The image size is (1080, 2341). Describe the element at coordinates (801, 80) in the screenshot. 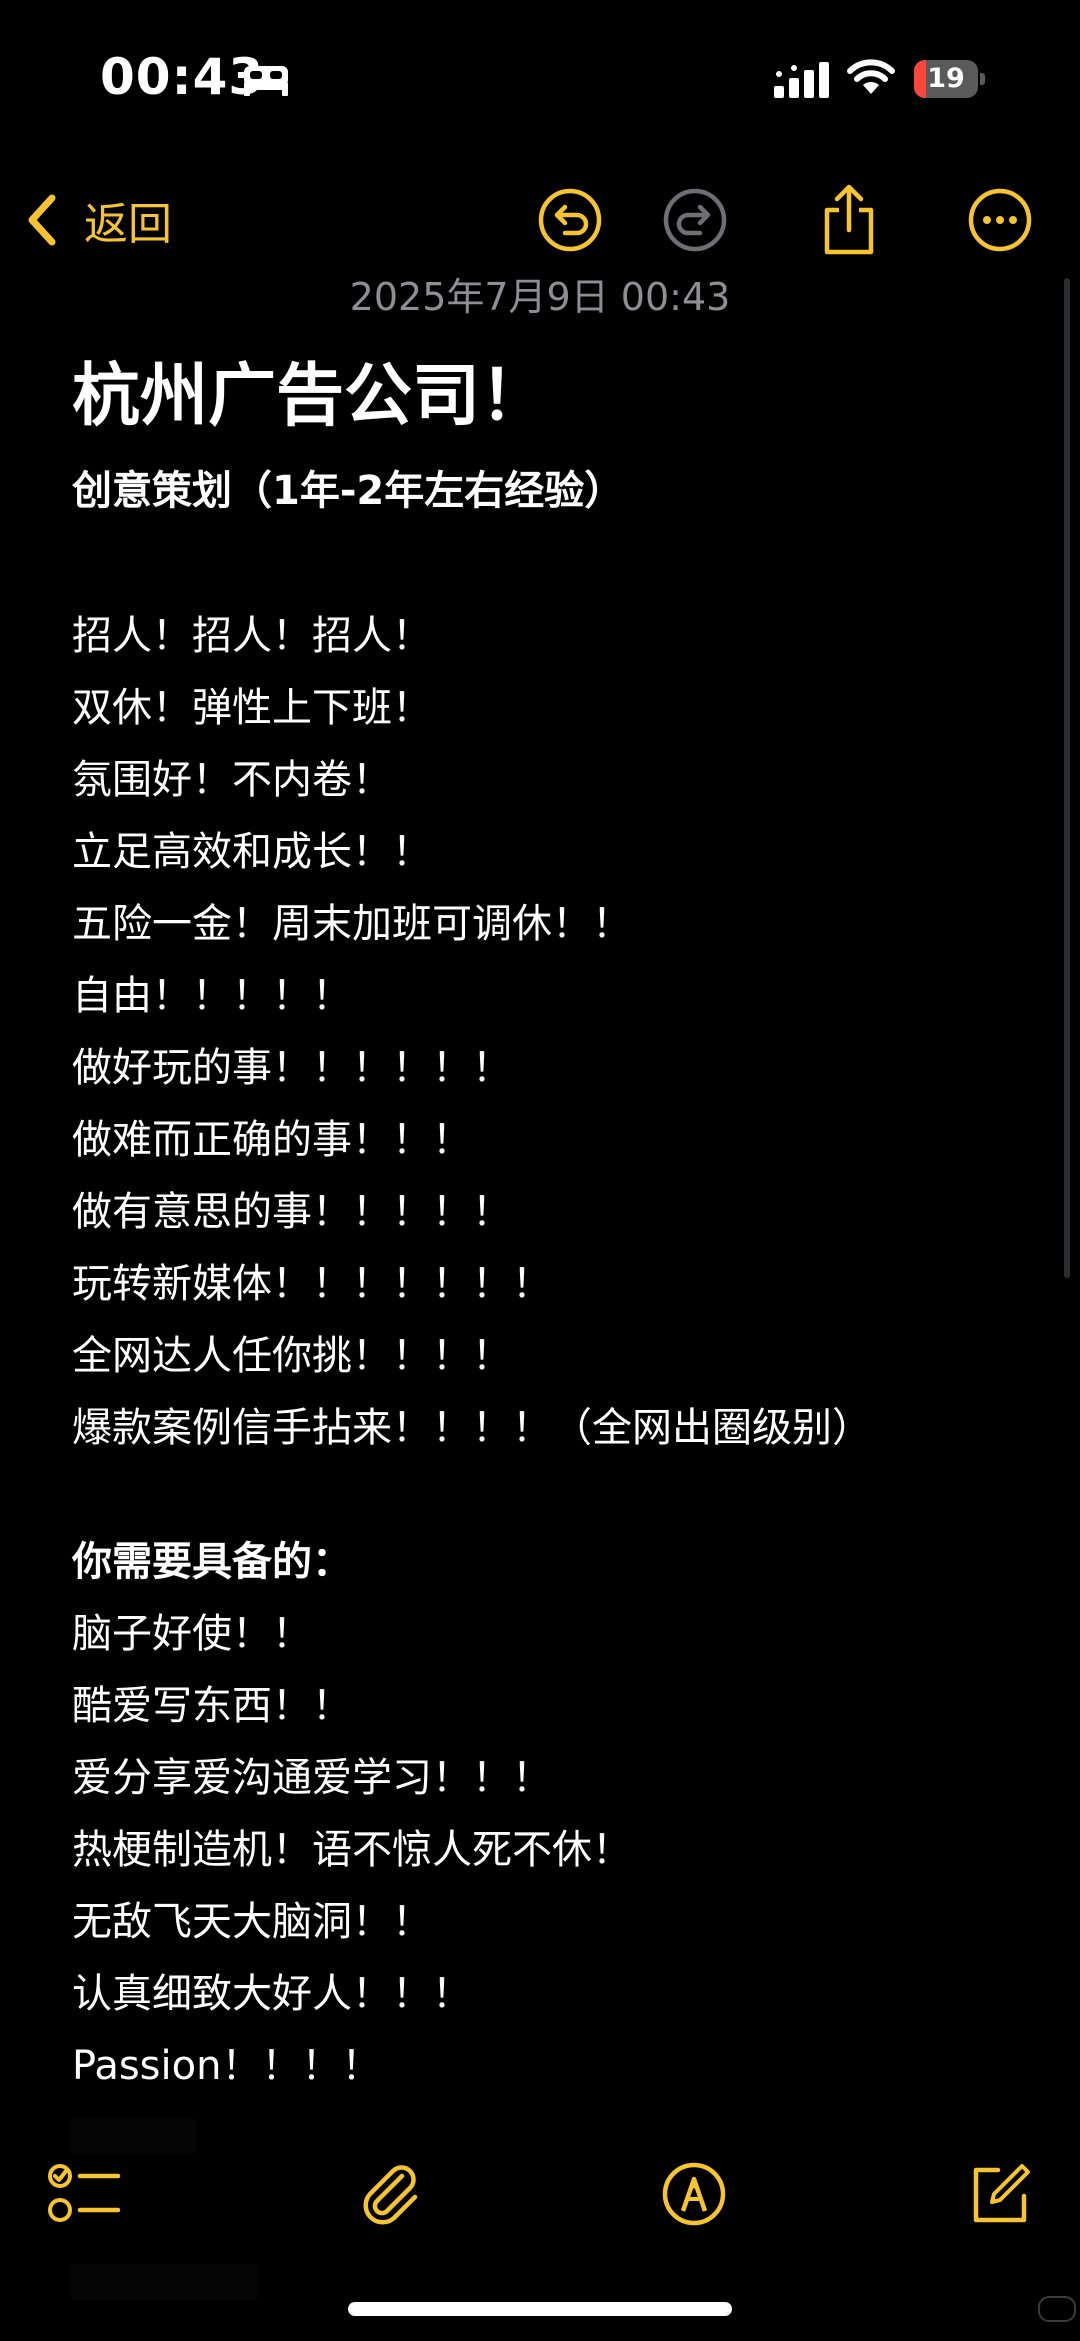

I see `signal-icon` at that location.